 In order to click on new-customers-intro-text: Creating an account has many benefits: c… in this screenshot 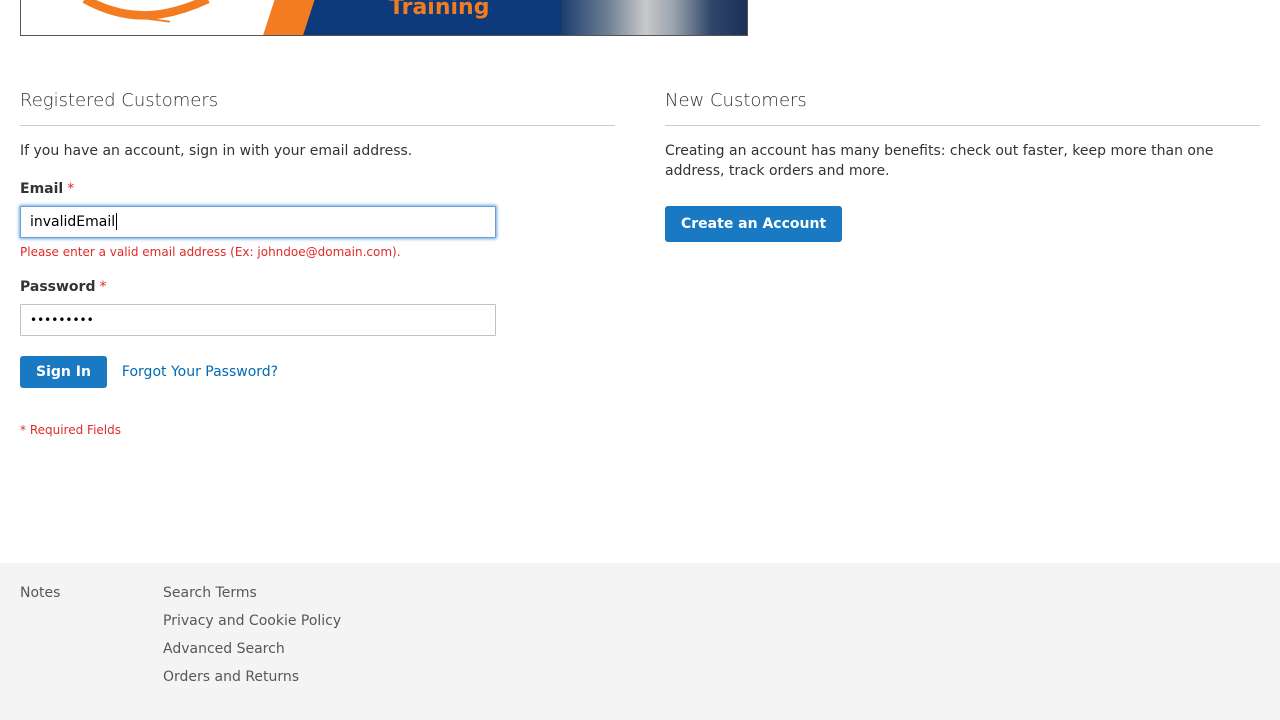, I will do `click(939, 160)`.